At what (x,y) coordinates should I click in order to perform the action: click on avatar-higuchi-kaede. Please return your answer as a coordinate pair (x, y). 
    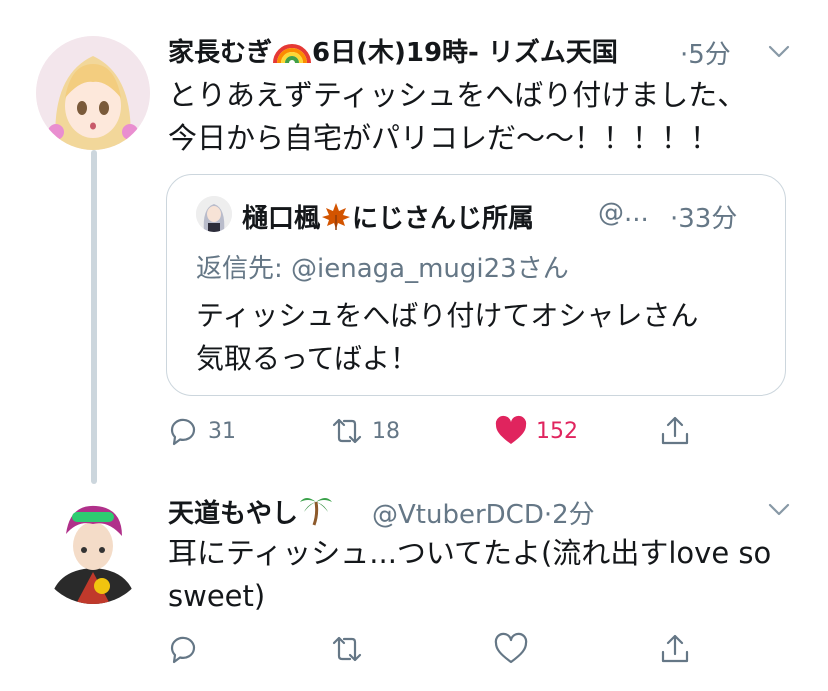
    Looking at the image, I should click on (214, 214).